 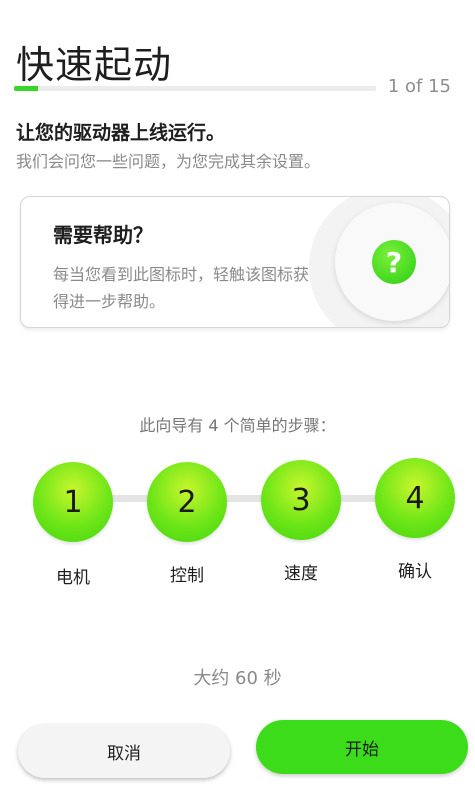 I want to click on page-title: 快速起动, so click(x=94, y=65).